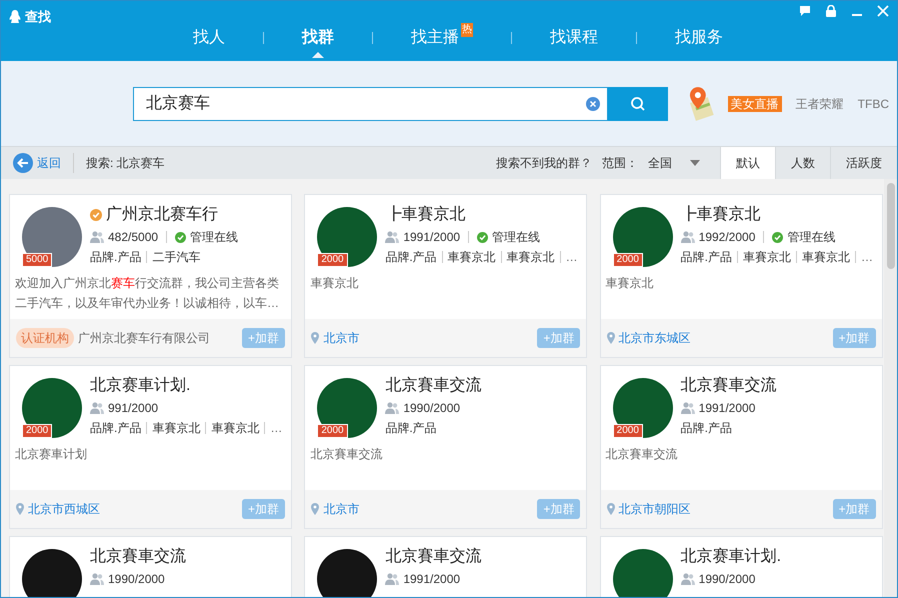 The width and height of the screenshot is (898, 598). Describe the element at coordinates (890, 388) in the screenshot. I see `scrollbar` at that location.